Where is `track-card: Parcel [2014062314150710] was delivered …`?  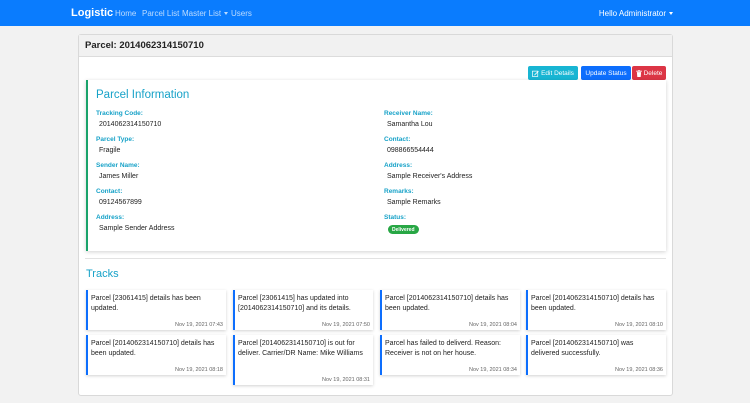 track-card: Parcel [2014062314150710] was delivered … is located at coordinates (596, 355).